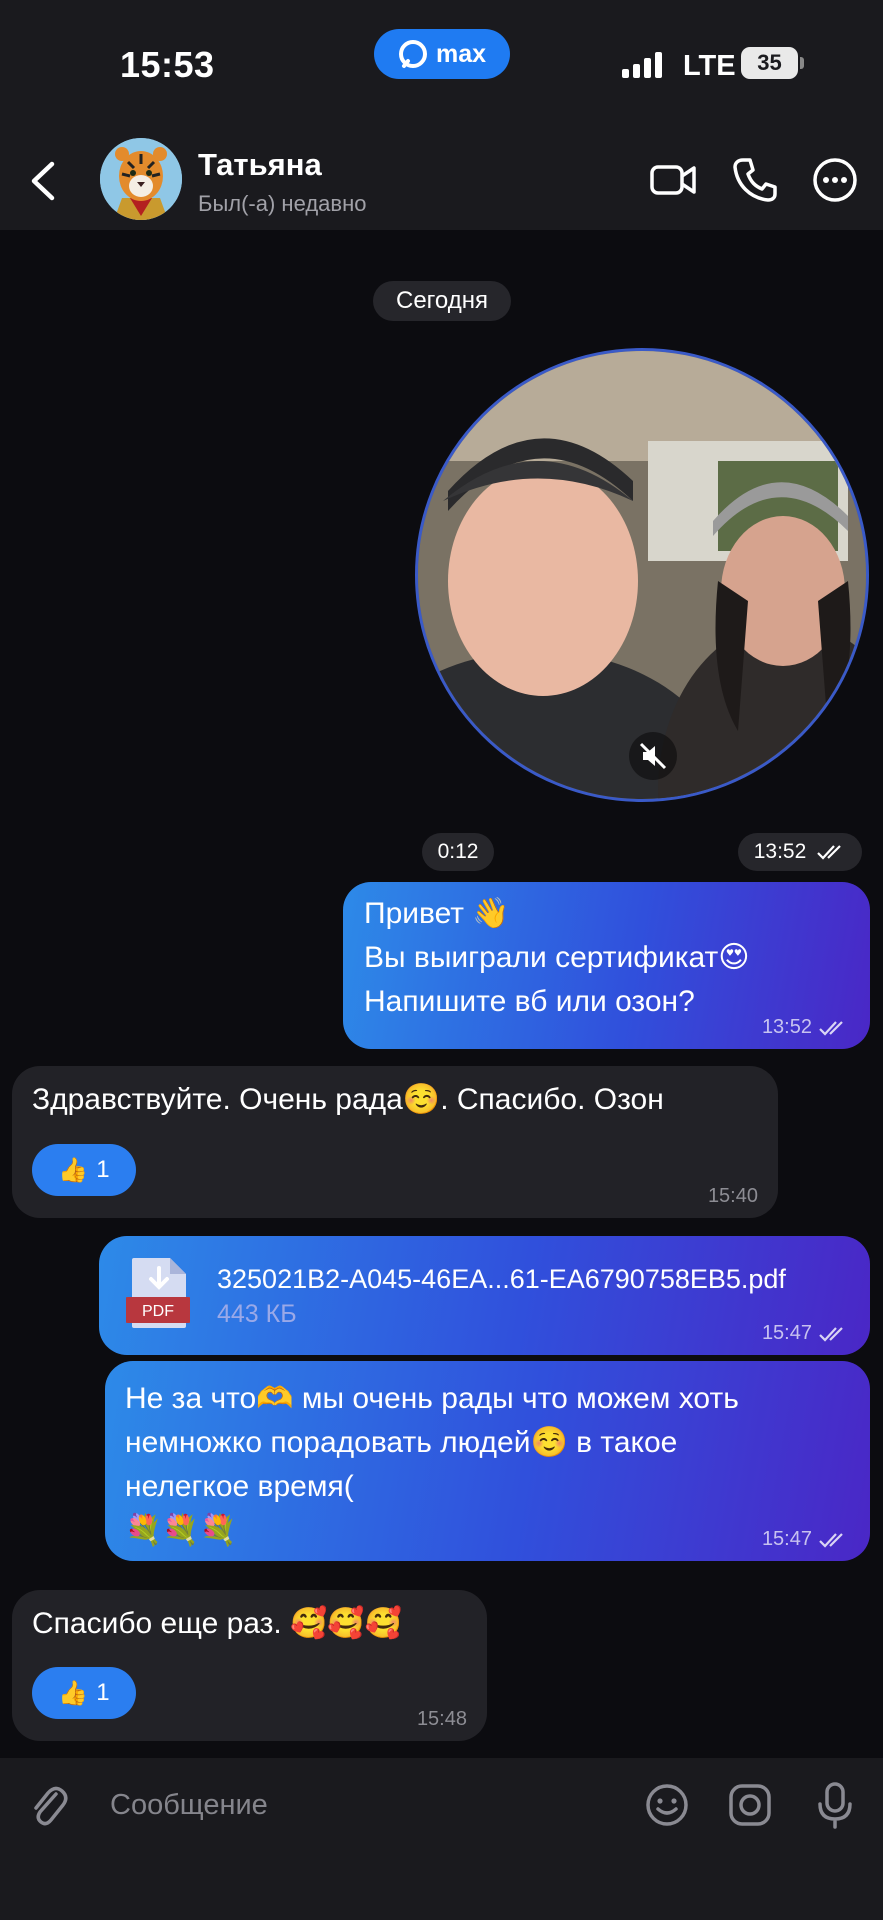  Describe the element at coordinates (167, 64) in the screenshot. I see `status-time: 15:53` at that location.